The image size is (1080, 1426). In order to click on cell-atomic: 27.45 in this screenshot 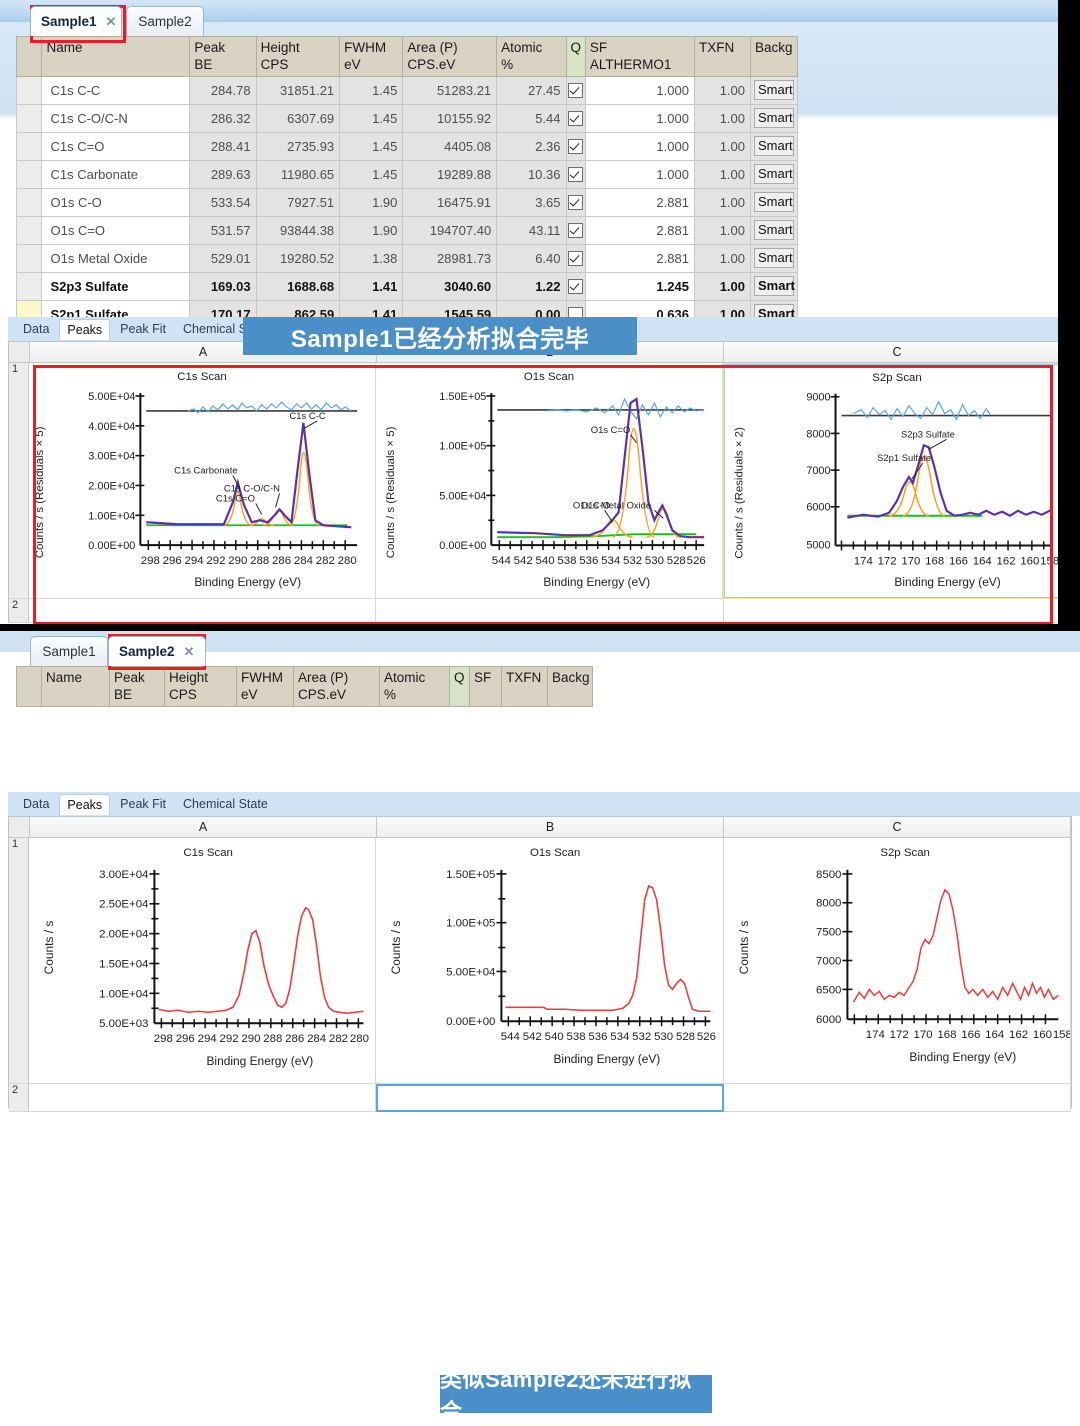, I will do `click(531, 90)`.